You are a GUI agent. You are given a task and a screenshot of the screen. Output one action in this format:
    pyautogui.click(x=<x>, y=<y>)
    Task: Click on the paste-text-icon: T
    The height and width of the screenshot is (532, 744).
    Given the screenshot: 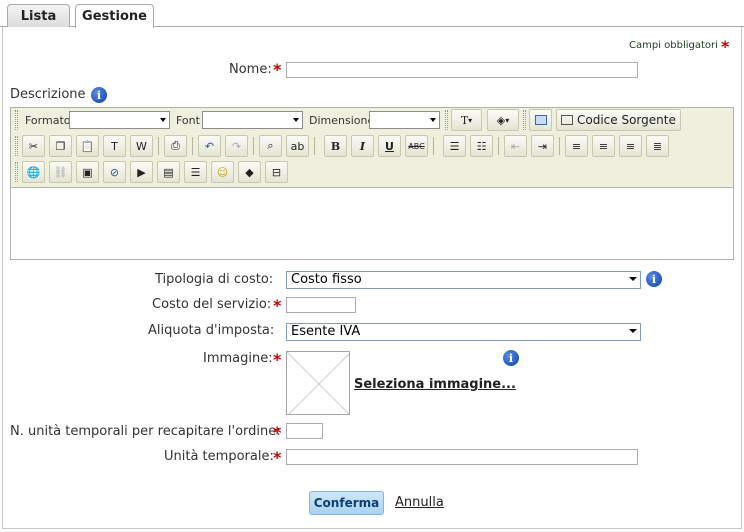 What is the action you would take?
    pyautogui.click(x=114, y=146)
    